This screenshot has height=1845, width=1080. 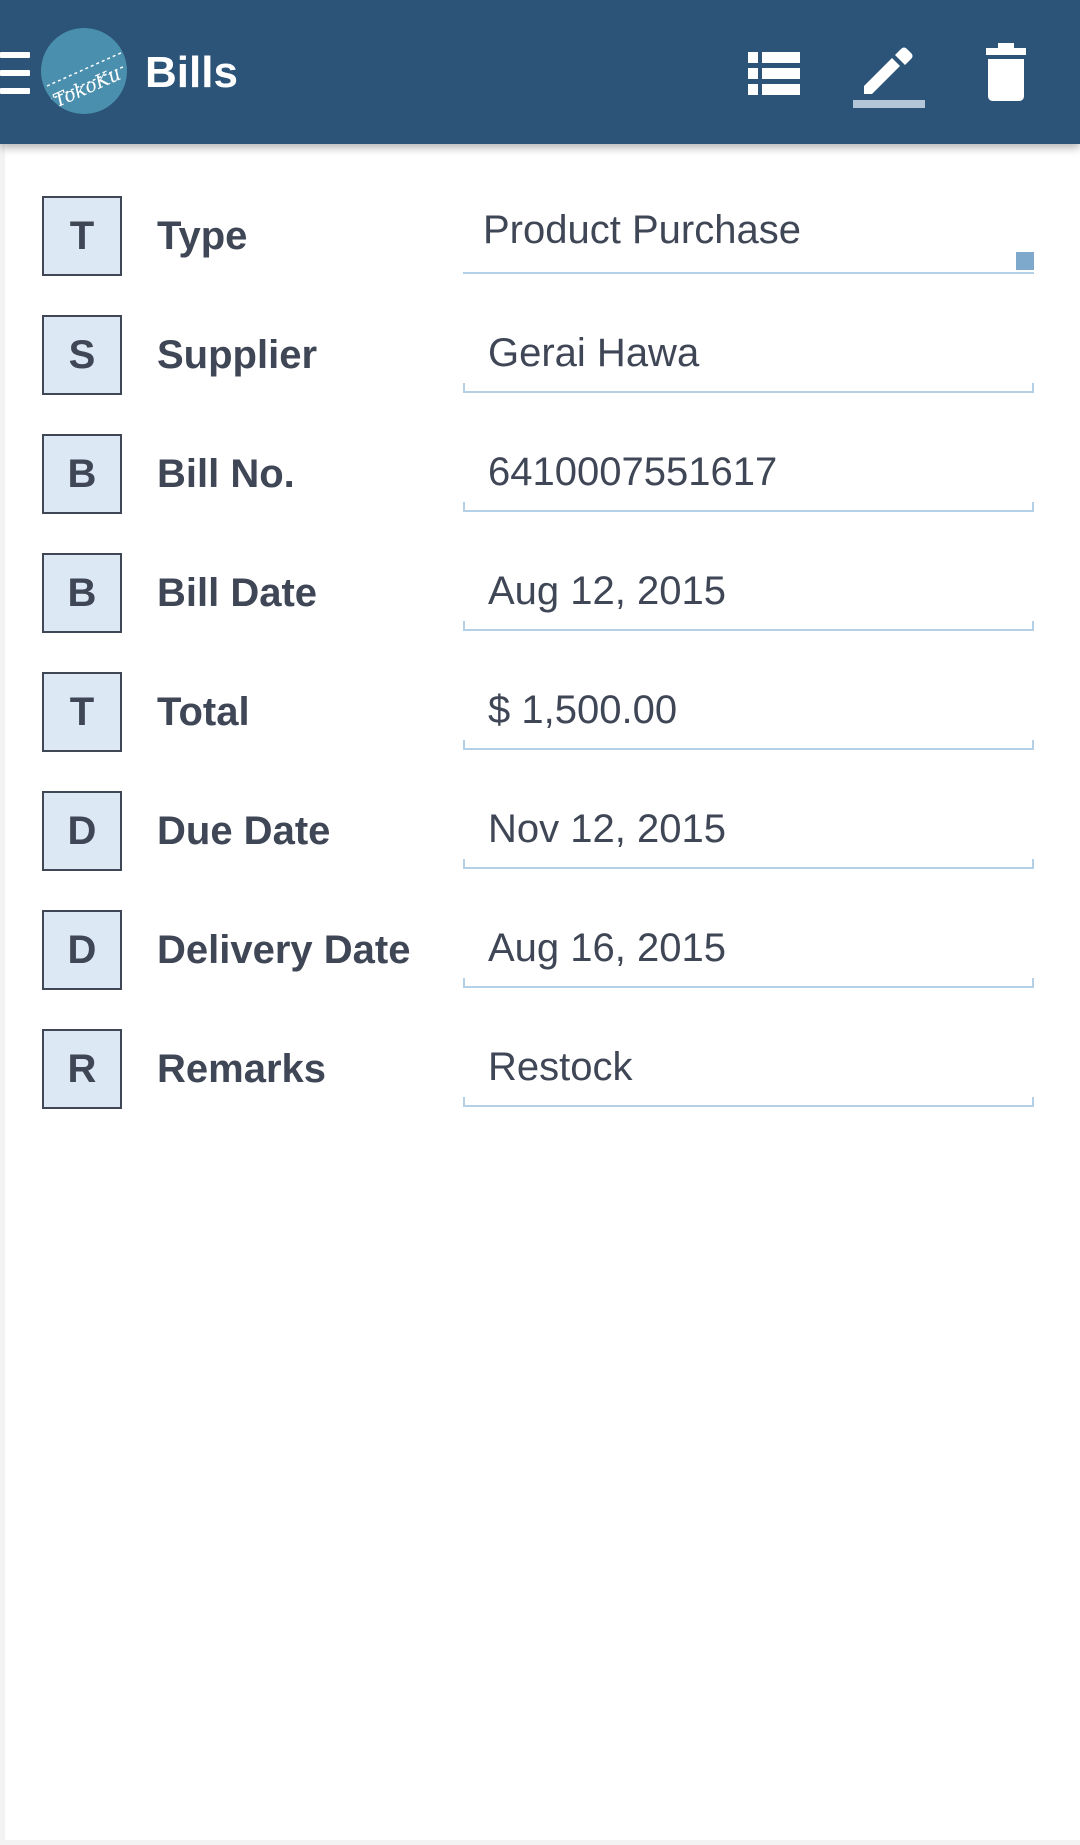 What do you see at coordinates (888, 74) in the screenshot?
I see `edit-button` at bounding box center [888, 74].